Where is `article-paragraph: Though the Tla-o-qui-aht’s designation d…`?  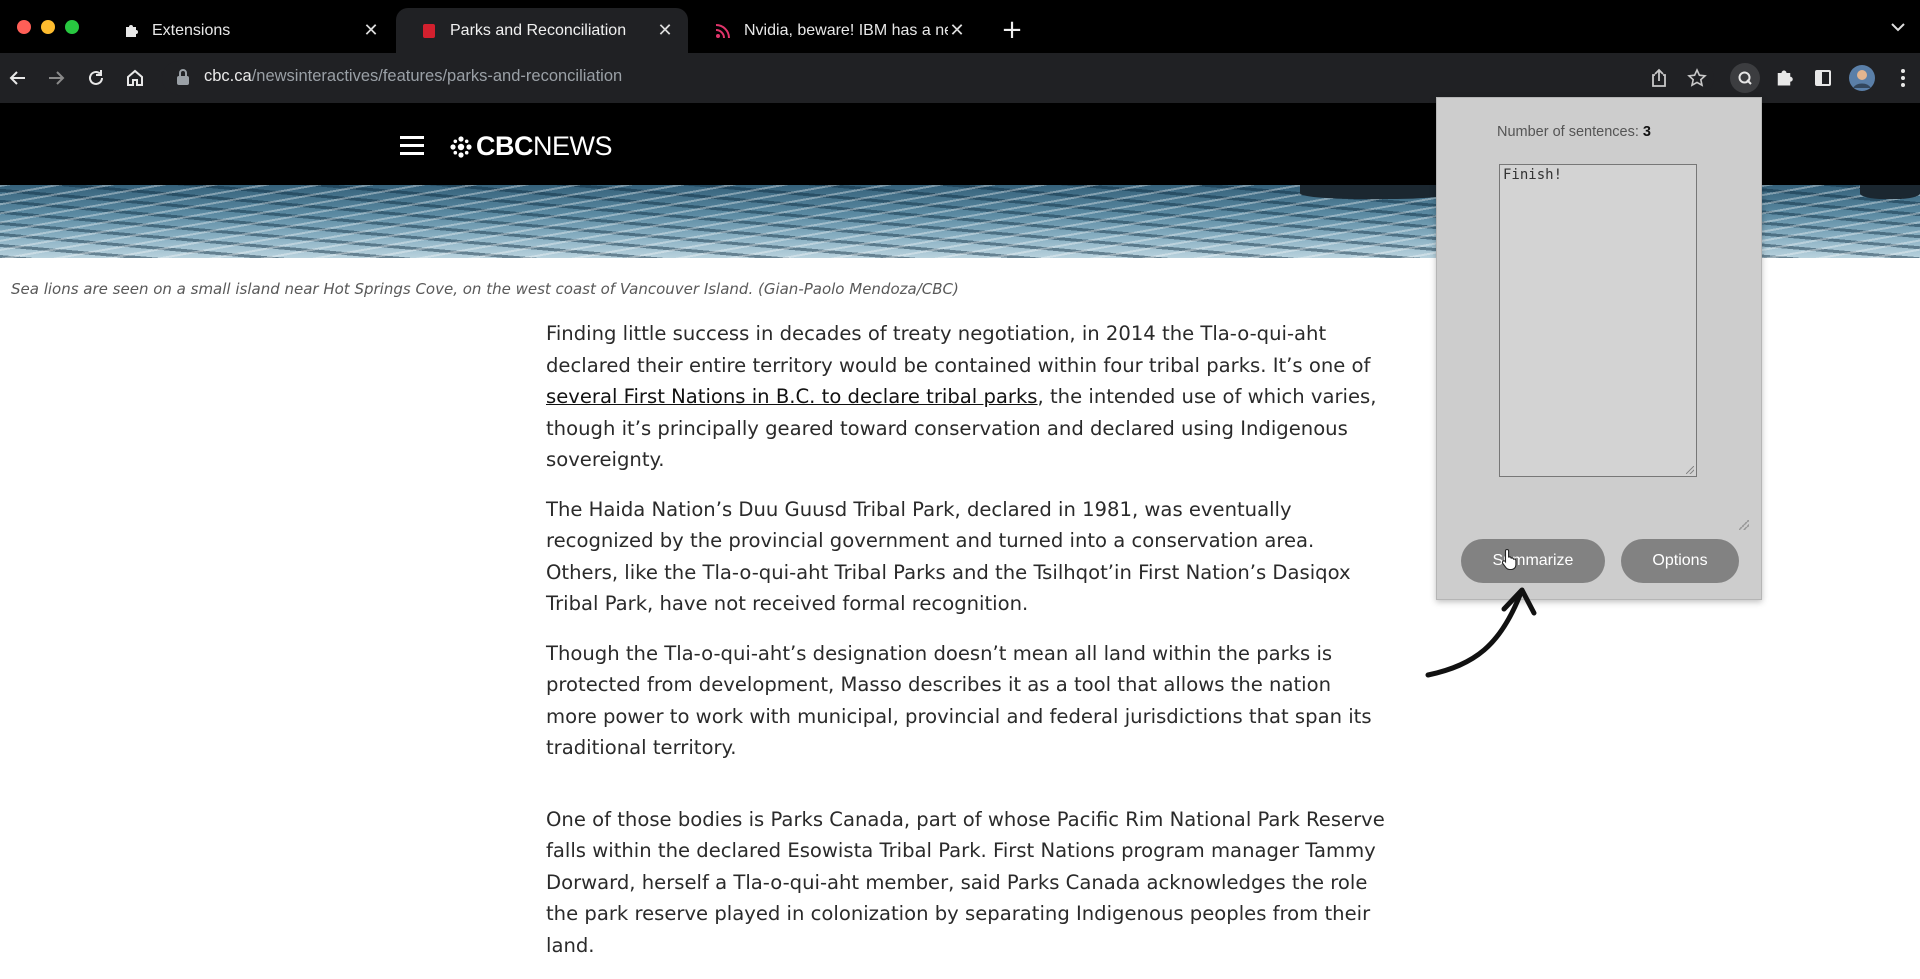
article-paragraph: Though the Tla-o-qui-aht’s designation d… is located at coordinates (959, 700).